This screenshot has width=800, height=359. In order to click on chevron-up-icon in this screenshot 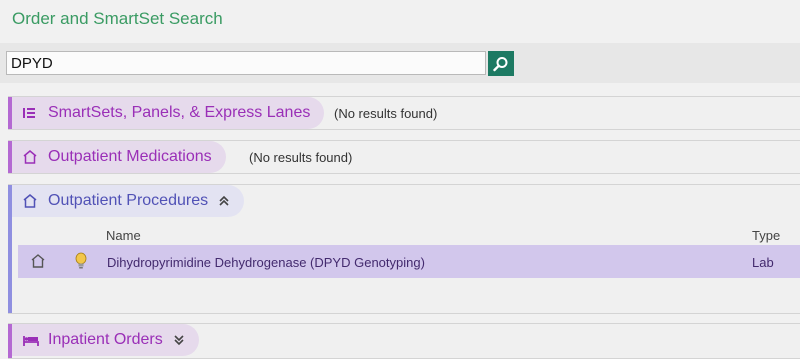, I will do `click(224, 201)`.